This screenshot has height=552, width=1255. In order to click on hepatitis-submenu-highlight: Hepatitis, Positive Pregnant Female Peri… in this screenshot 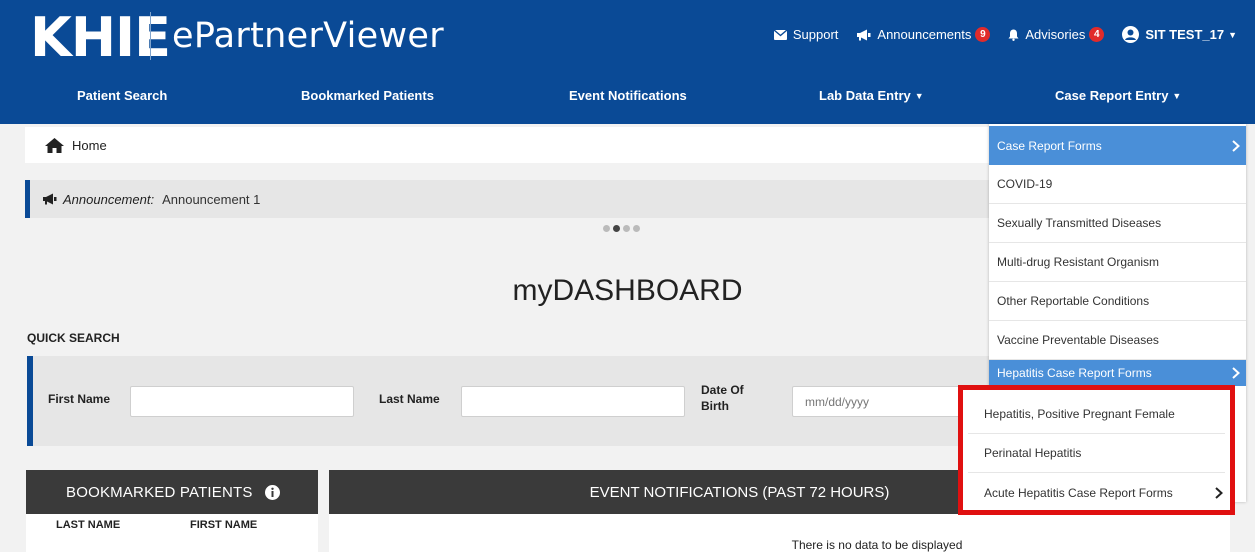, I will do `click(1096, 450)`.